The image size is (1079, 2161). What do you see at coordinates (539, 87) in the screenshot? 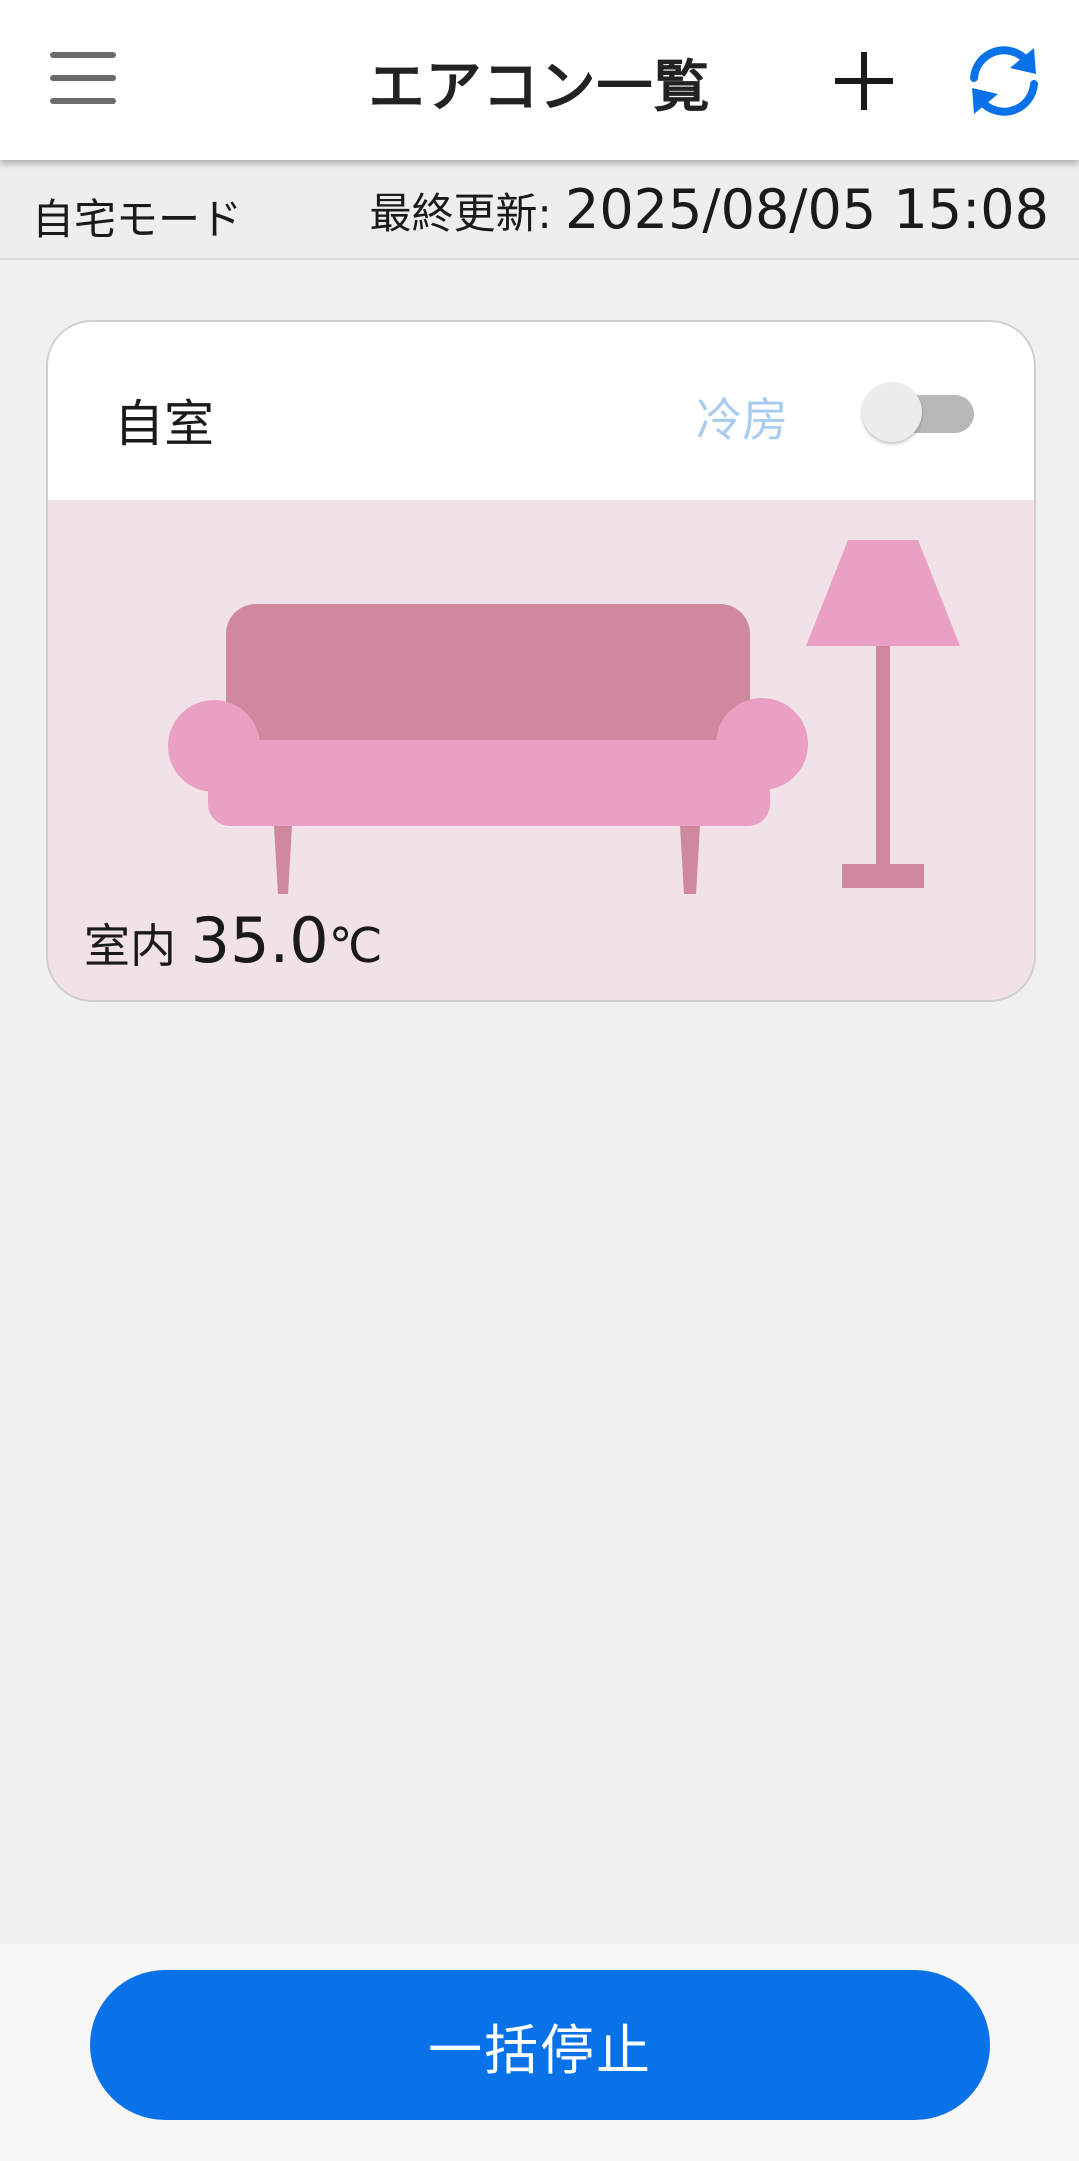
I see `page-title: エアコン一覧` at bounding box center [539, 87].